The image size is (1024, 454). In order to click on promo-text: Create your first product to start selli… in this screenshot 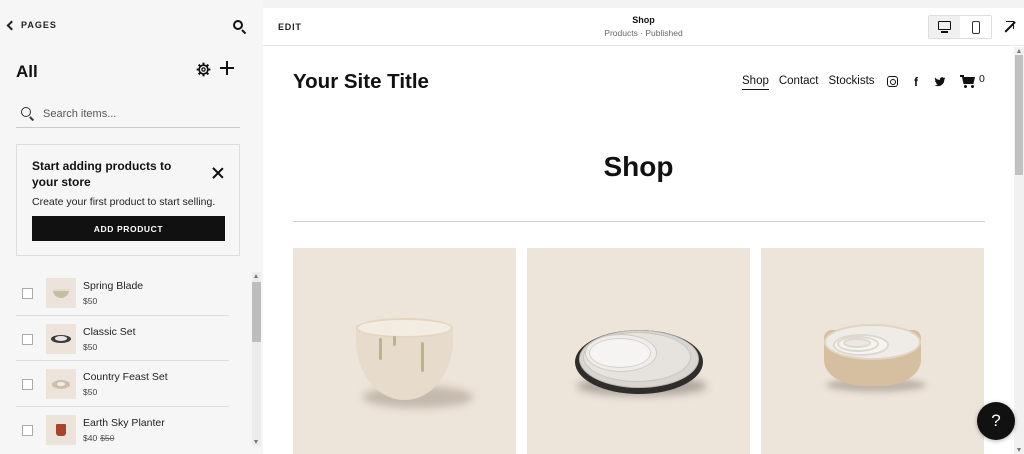, I will do `click(124, 202)`.